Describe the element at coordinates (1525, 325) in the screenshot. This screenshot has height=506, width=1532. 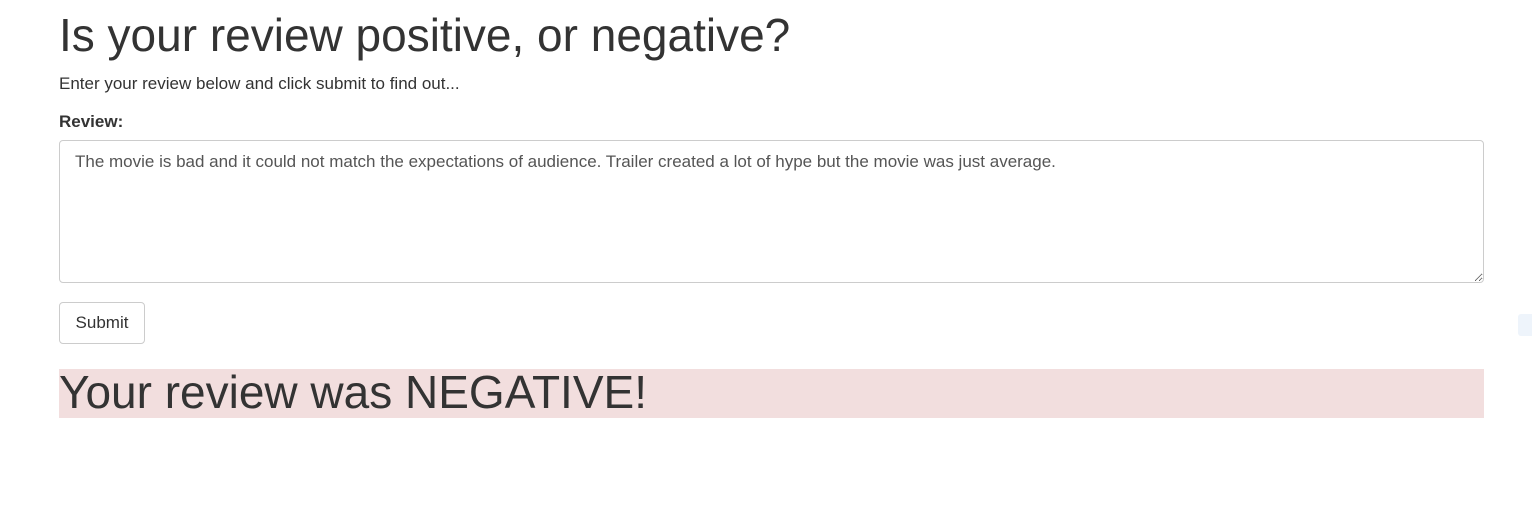
I see `edge-widget-tab` at that location.